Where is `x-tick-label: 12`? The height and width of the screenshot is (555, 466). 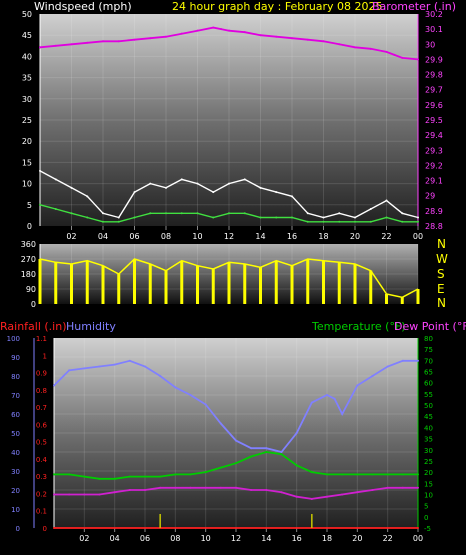
x-tick-label: 12 is located at coordinates (236, 538).